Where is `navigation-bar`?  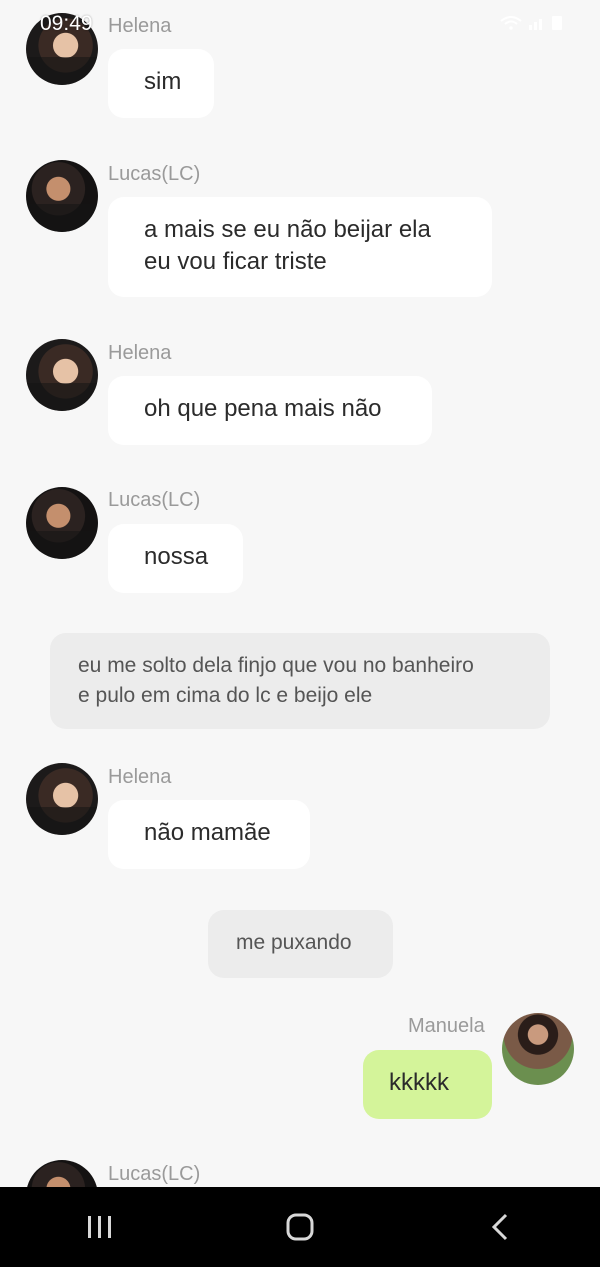 navigation-bar is located at coordinates (300, 1227).